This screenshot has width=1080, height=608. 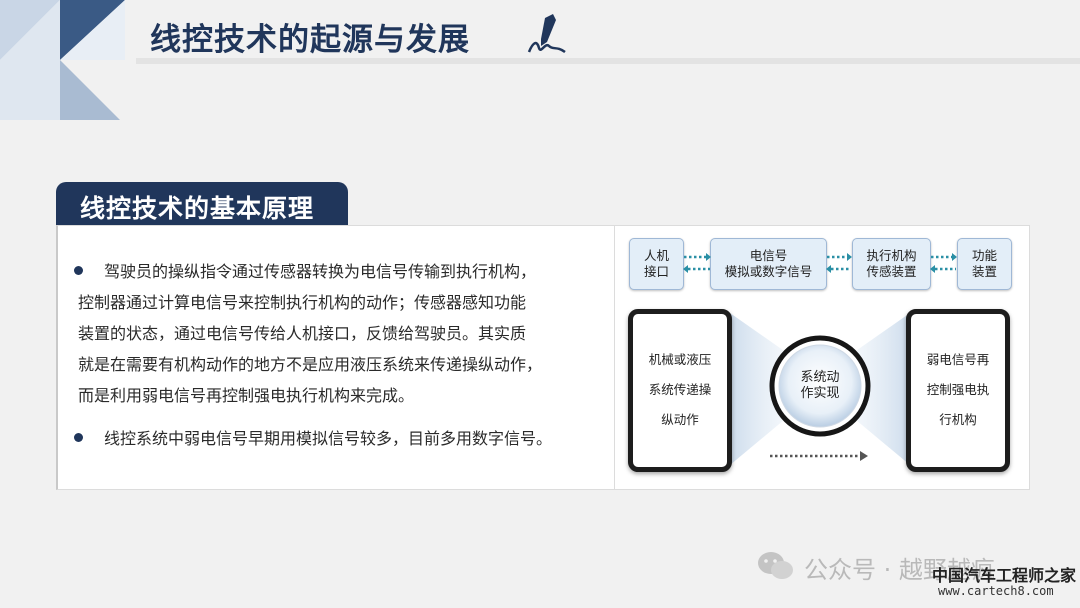 What do you see at coordinates (1004, 575) in the screenshot?
I see `site-watermark-cn: 中国汽车工程师之家` at bounding box center [1004, 575].